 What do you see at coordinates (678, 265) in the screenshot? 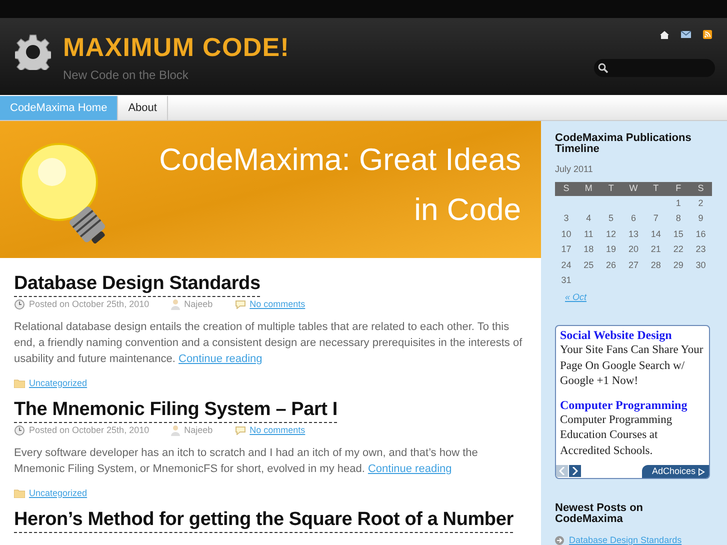
I see `calendar-day: 29` at bounding box center [678, 265].